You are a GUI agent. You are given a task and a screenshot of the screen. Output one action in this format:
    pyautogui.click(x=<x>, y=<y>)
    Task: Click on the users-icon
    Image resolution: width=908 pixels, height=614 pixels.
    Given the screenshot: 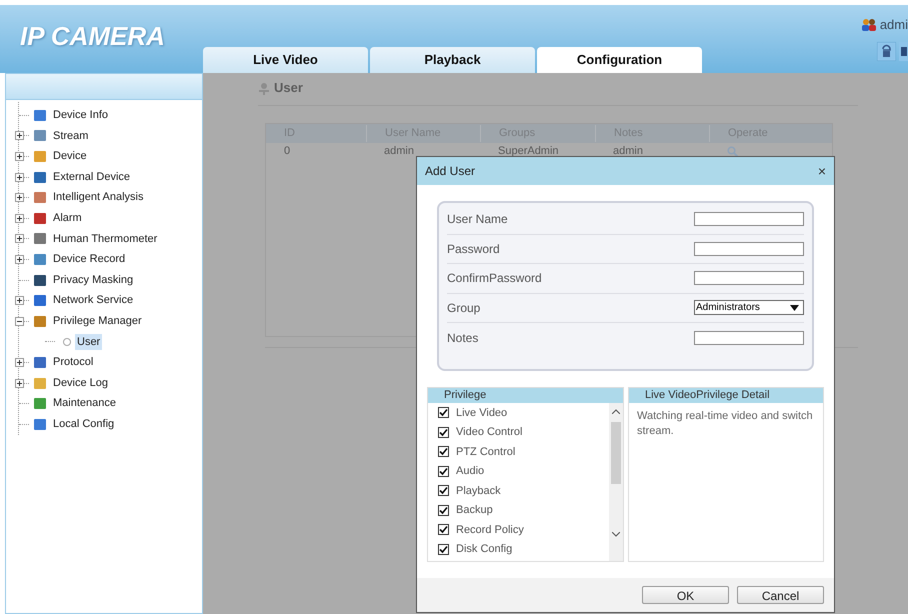 What is the action you would take?
    pyautogui.click(x=869, y=24)
    